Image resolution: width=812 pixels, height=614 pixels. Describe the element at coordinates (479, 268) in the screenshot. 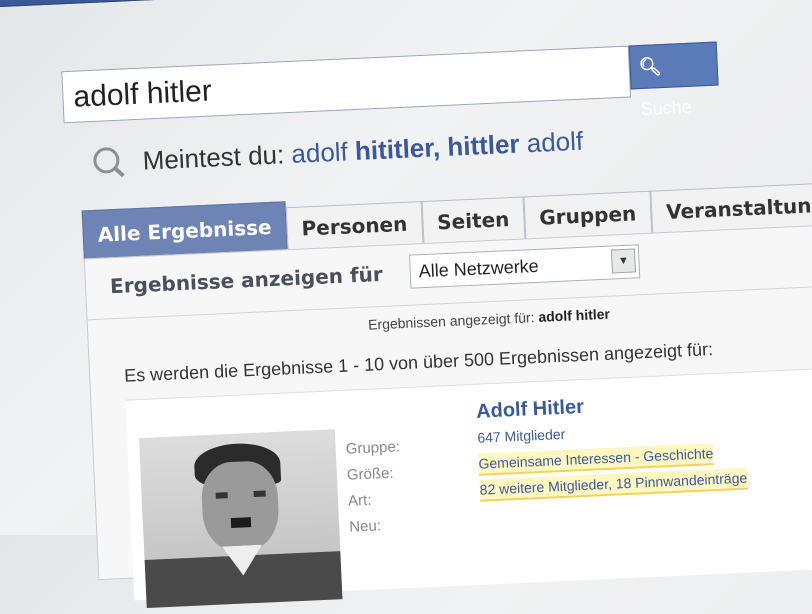

I see `network-select-value: Alle Netzwerke` at that location.